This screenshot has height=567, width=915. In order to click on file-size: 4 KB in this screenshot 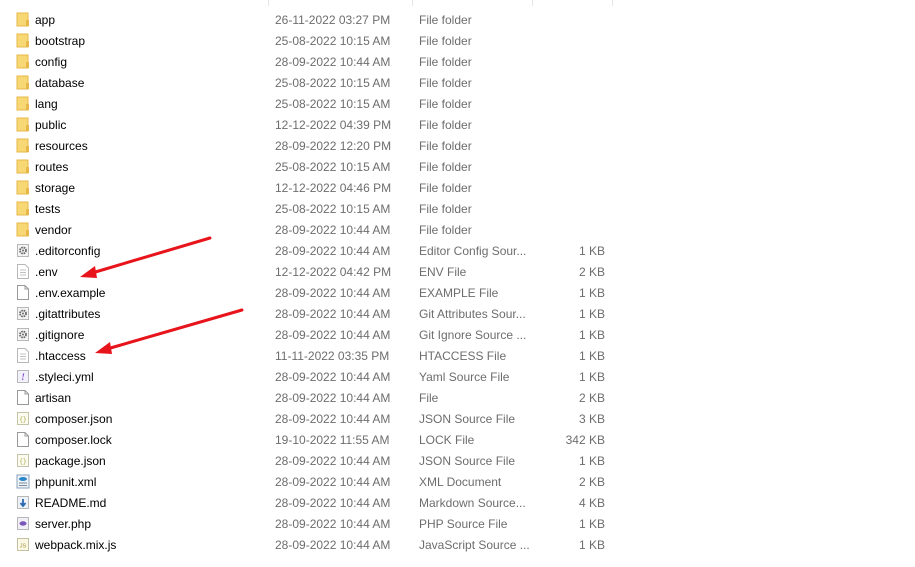, I will do `click(591, 503)`.